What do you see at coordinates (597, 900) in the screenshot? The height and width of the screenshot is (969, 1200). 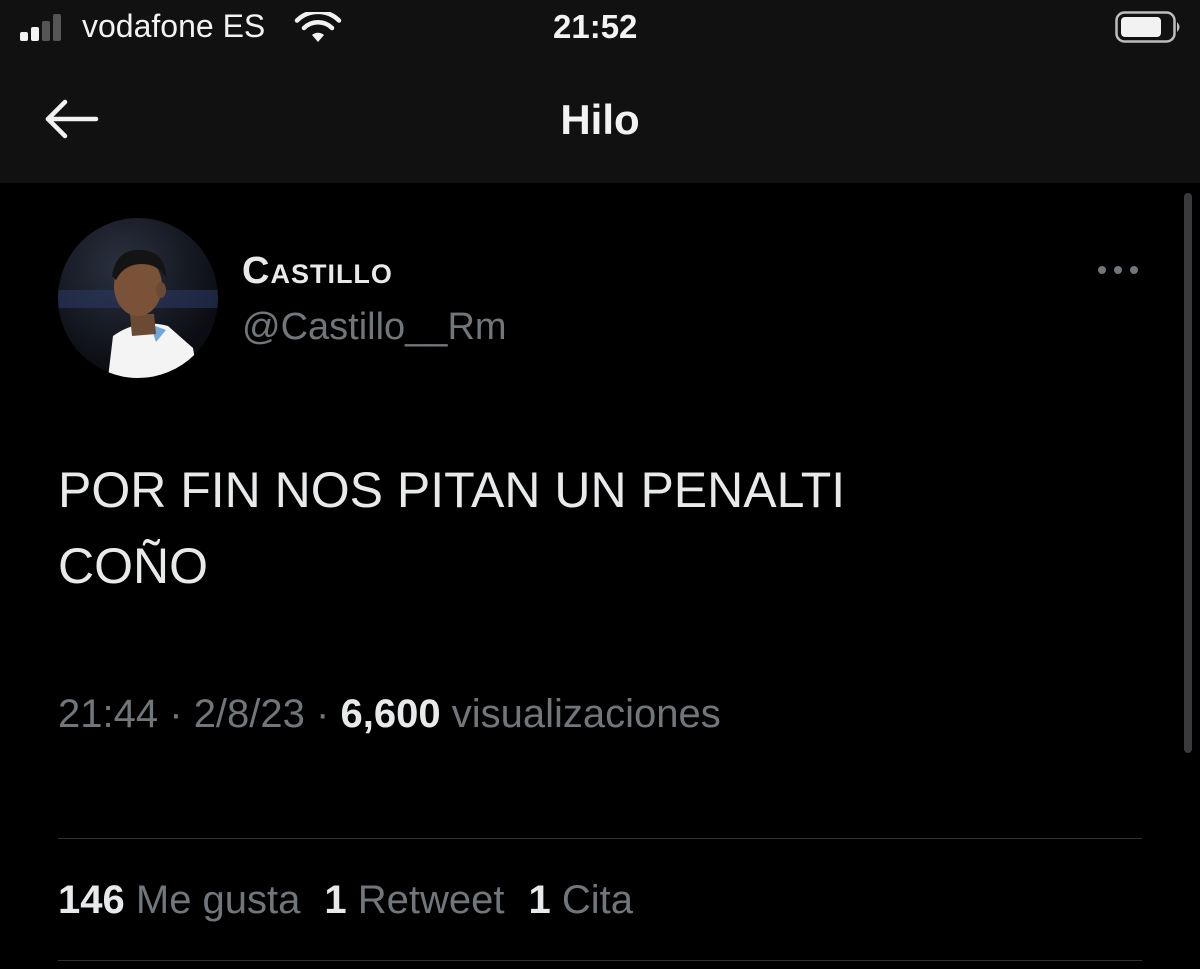 I see `quotes-label: Cita` at bounding box center [597, 900].